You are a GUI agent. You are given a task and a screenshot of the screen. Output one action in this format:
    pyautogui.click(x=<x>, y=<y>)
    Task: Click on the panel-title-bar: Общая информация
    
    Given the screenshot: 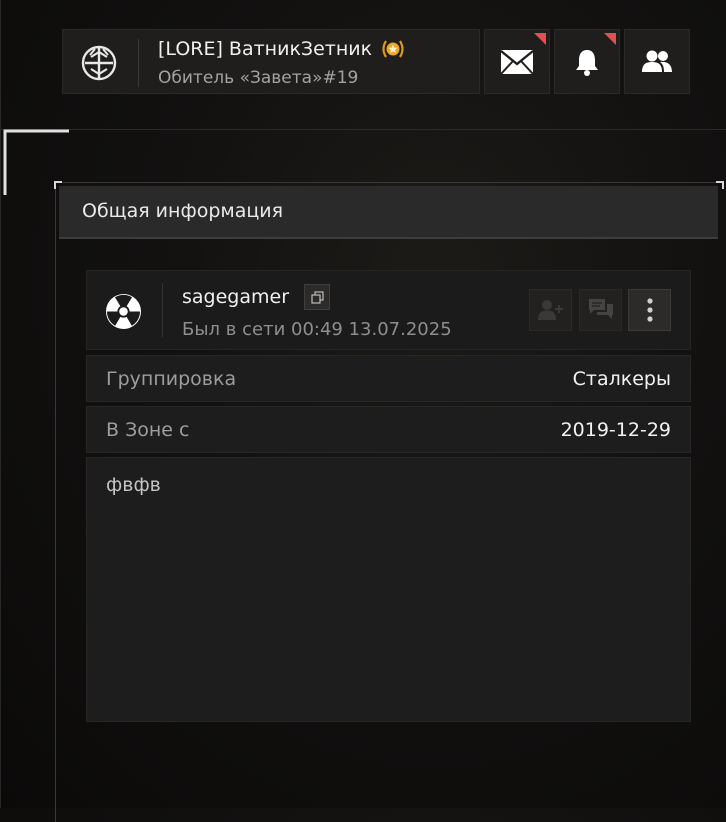 What is the action you would take?
    pyautogui.click(x=388, y=212)
    